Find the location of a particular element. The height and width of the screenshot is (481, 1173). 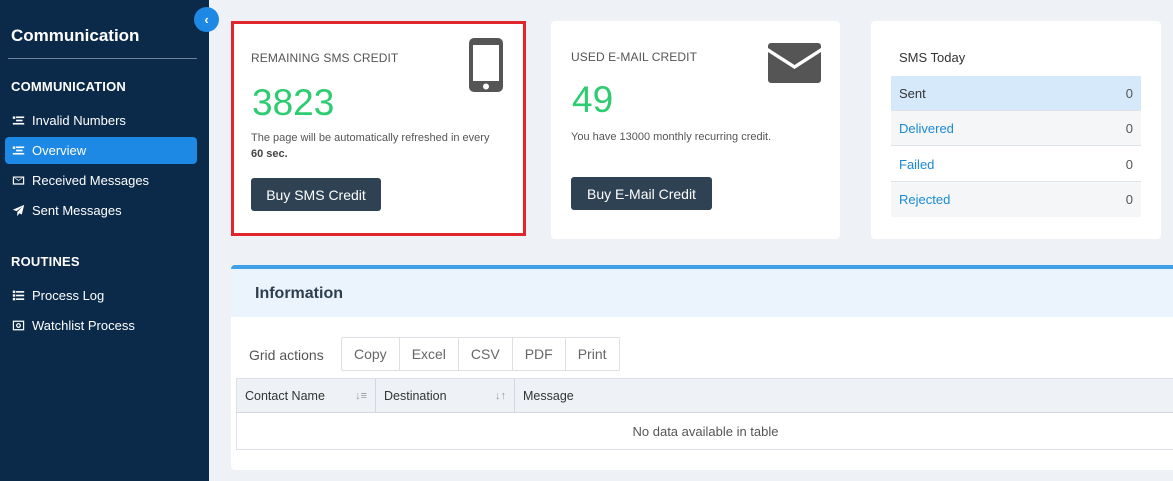

section-title-routines: ROUTINES is located at coordinates (45, 261).